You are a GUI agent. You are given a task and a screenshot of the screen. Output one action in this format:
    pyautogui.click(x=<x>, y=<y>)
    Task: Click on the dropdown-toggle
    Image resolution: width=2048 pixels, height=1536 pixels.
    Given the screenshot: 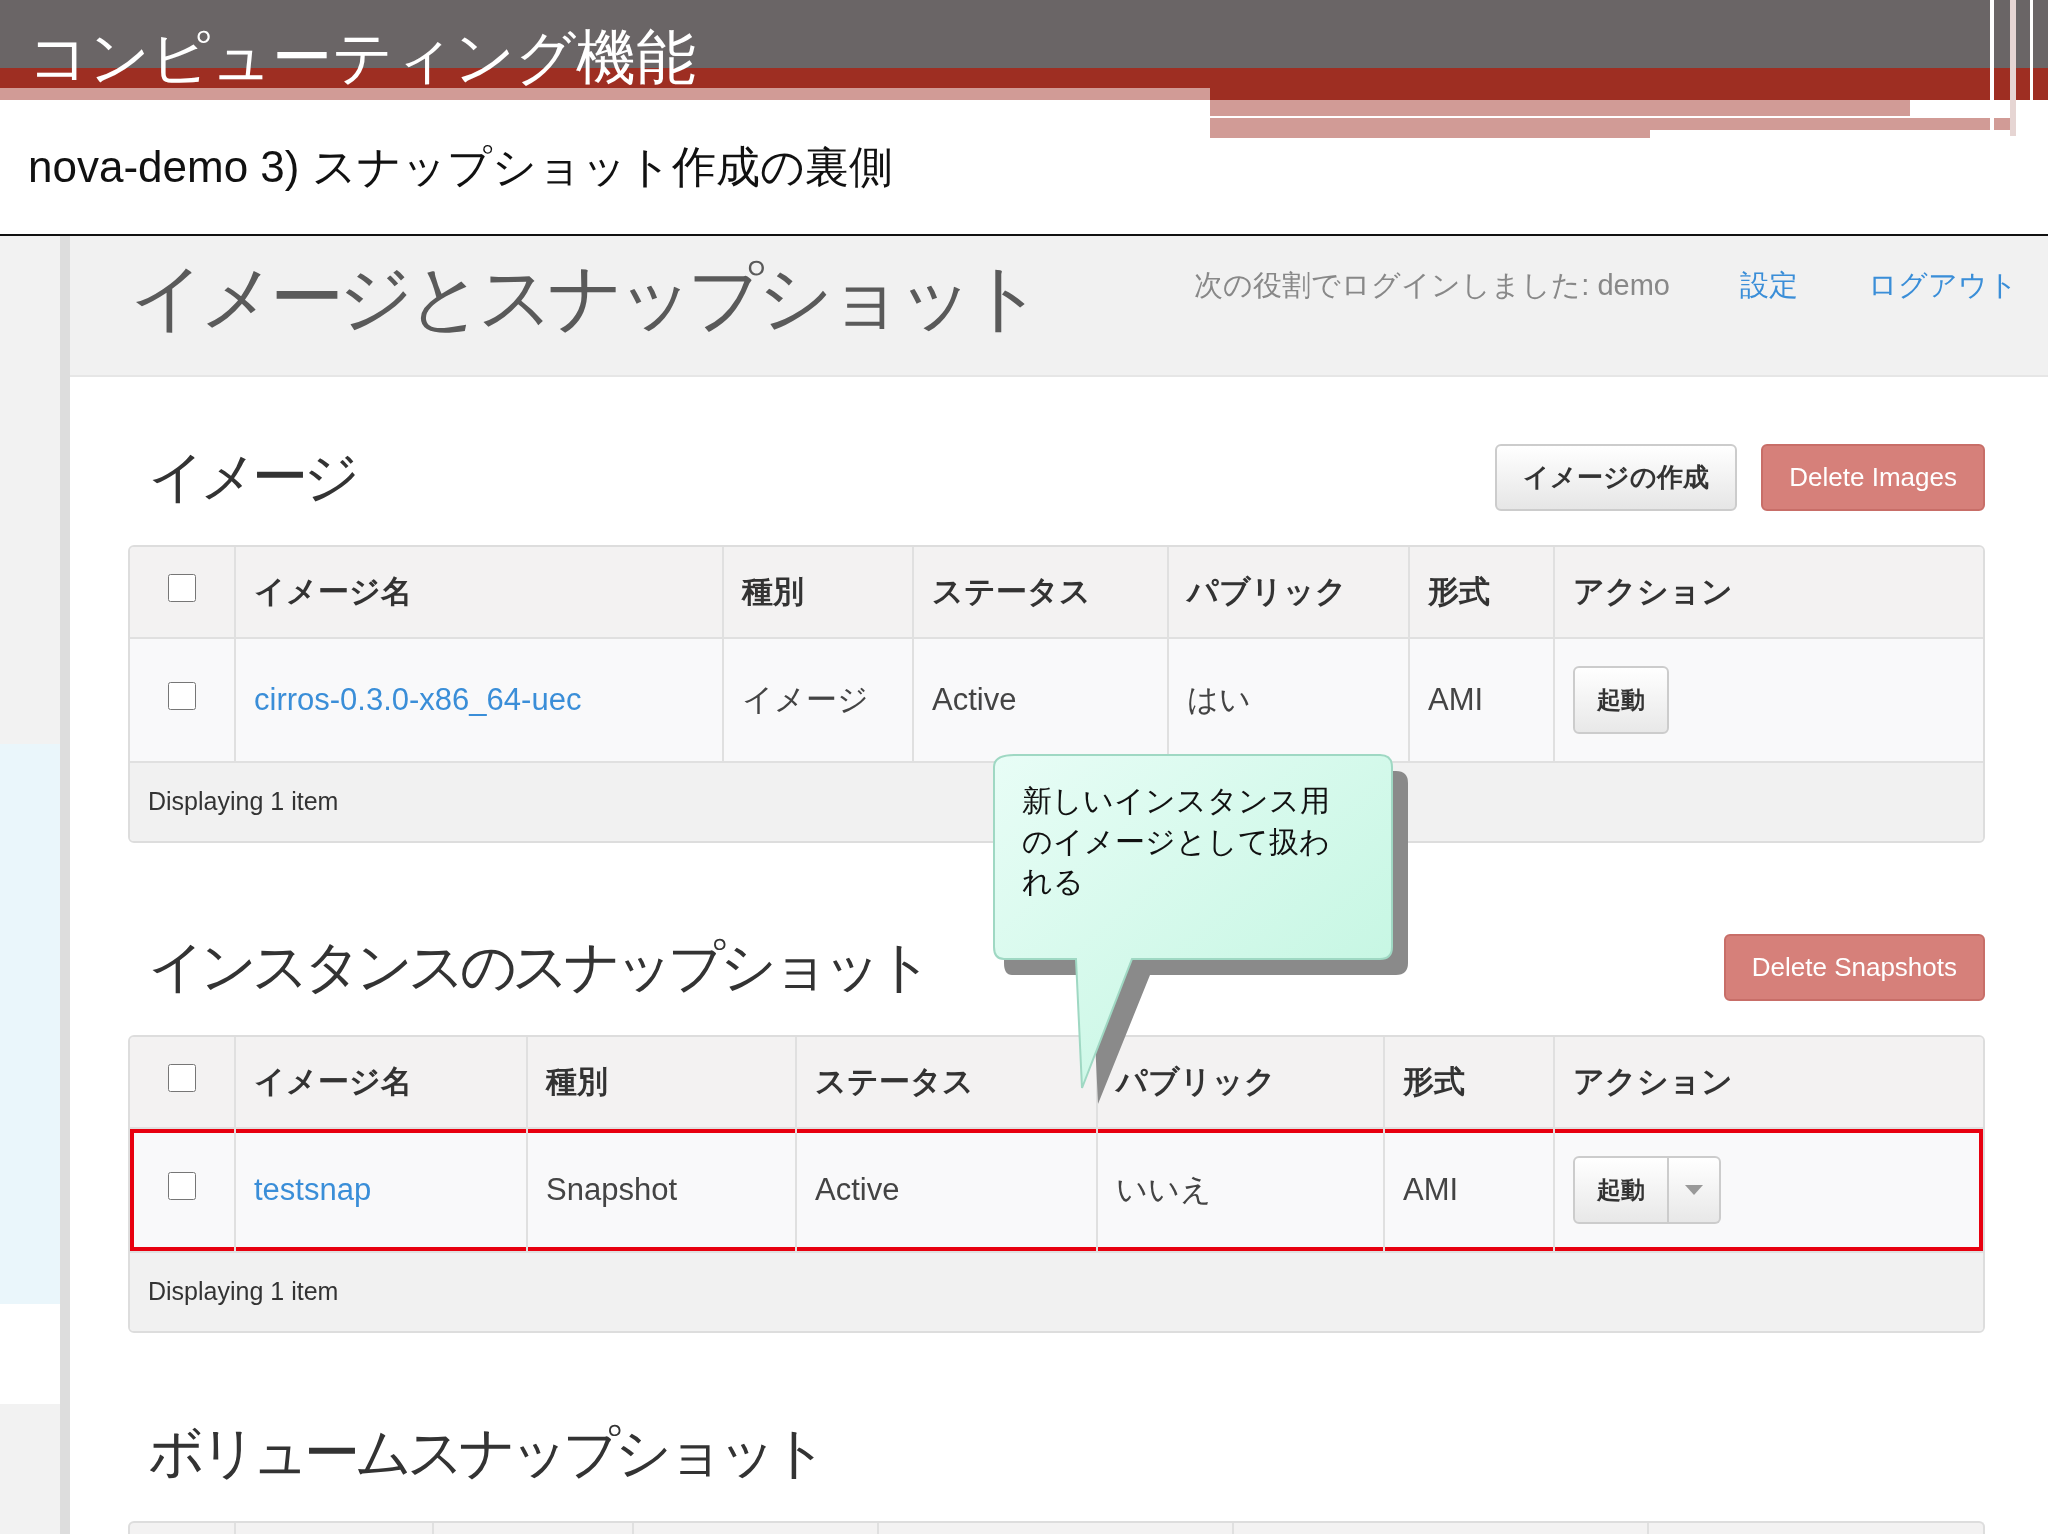 What is the action you would take?
    pyautogui.click(x=1695, y=1190)
    